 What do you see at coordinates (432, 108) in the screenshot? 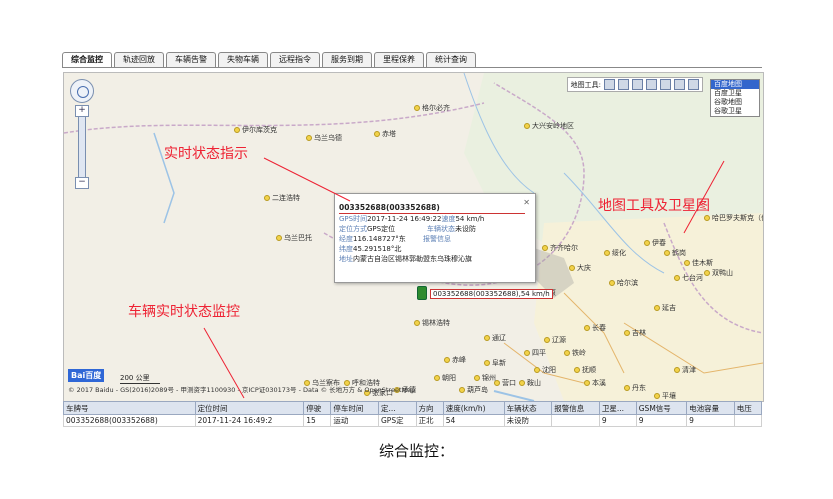
I see `map-city-label: 格尔必齐` at bounding box center [432, 108].